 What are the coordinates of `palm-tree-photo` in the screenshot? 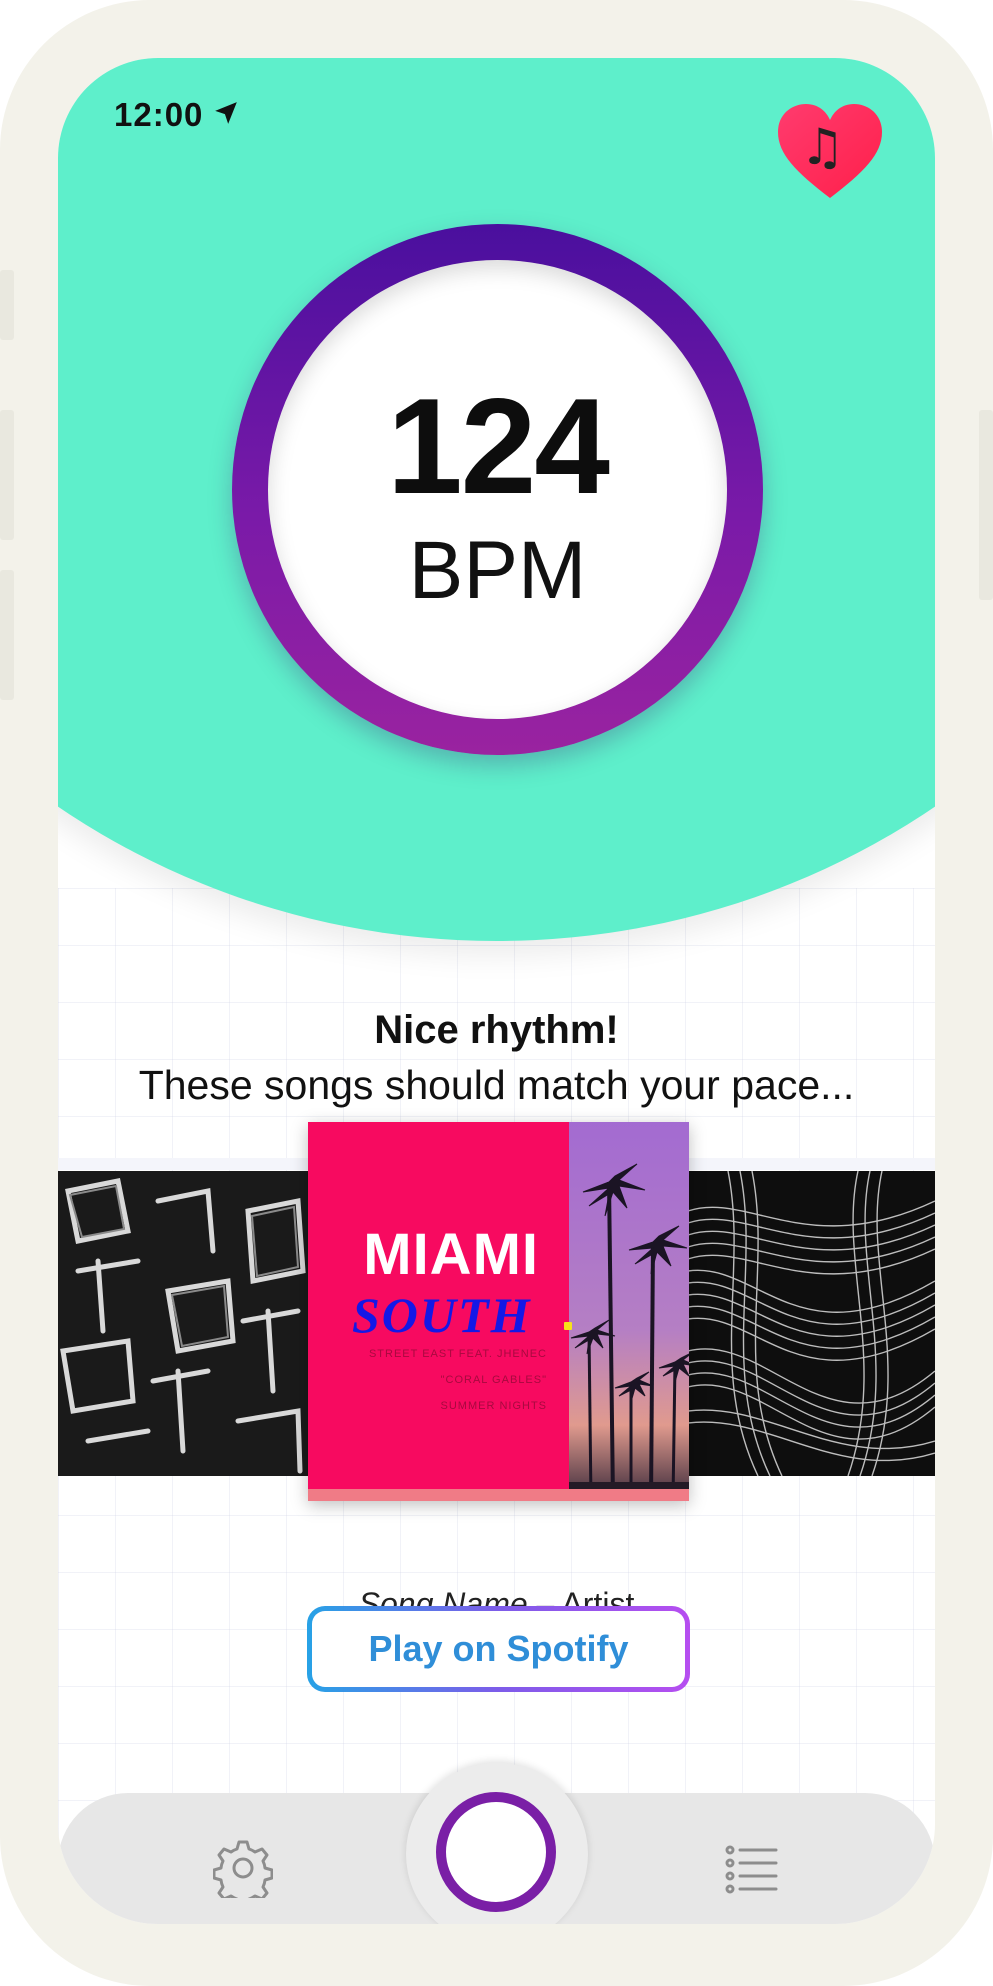 It's located at (629, 1311).